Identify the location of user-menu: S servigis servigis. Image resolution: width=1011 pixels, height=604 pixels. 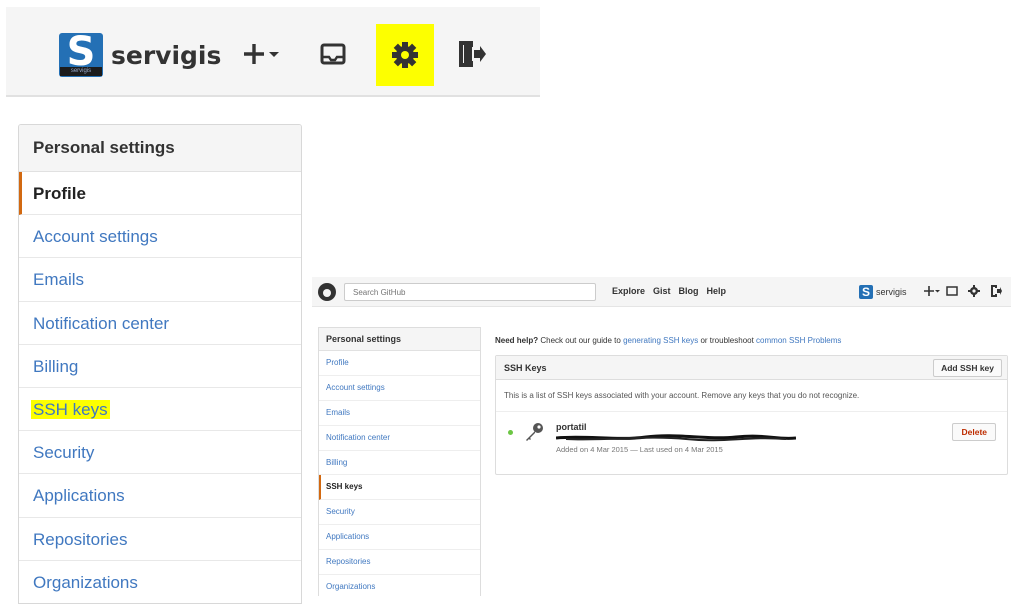
(140, 55).